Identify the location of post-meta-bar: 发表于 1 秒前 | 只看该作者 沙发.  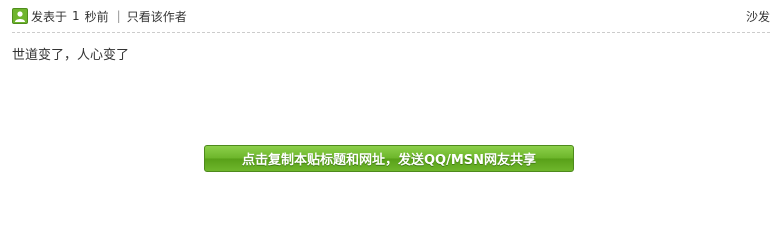
(391, 16).